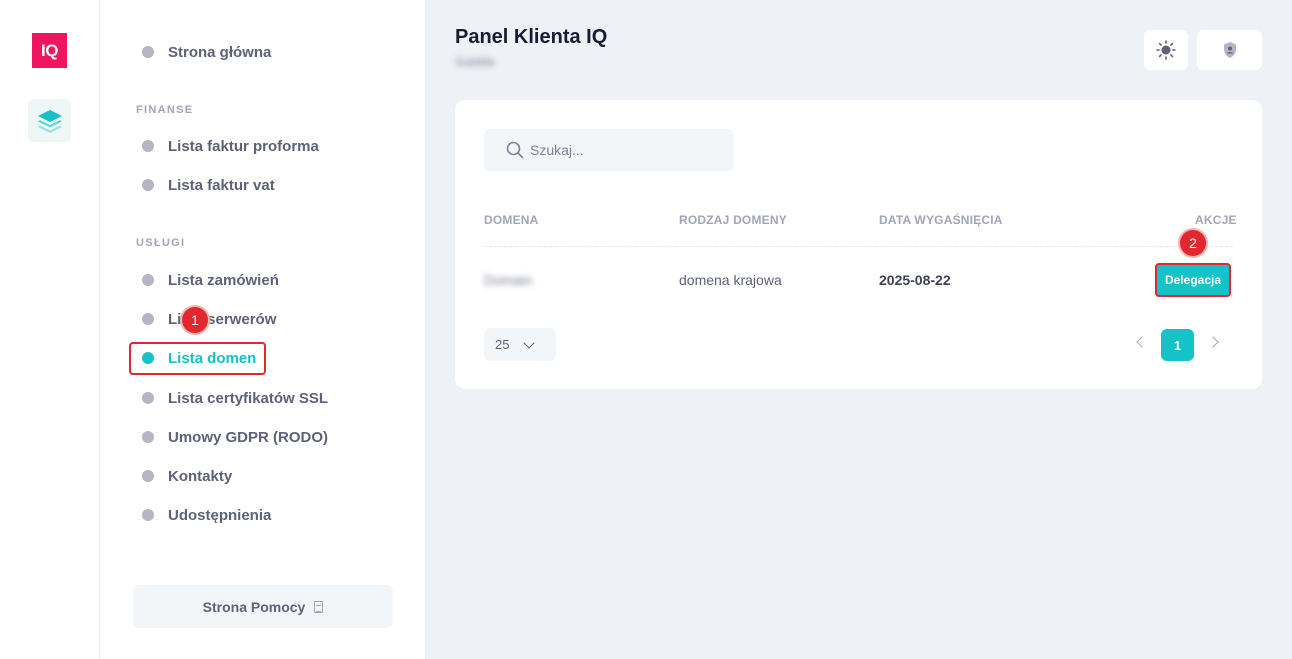 The height and width of the screenshot is (659, 1292). I want to click on sidebar-item-label: Strona główna, so click(220, 52).